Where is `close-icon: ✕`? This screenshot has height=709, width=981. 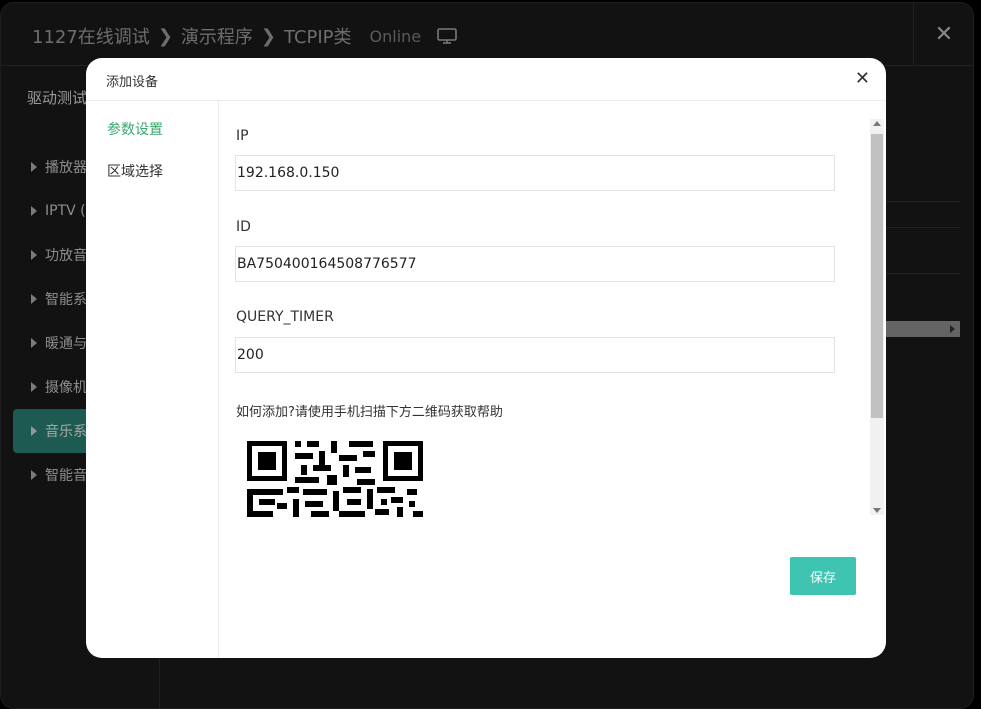
close-icon: ✕ is located at coordinates (862, 79).